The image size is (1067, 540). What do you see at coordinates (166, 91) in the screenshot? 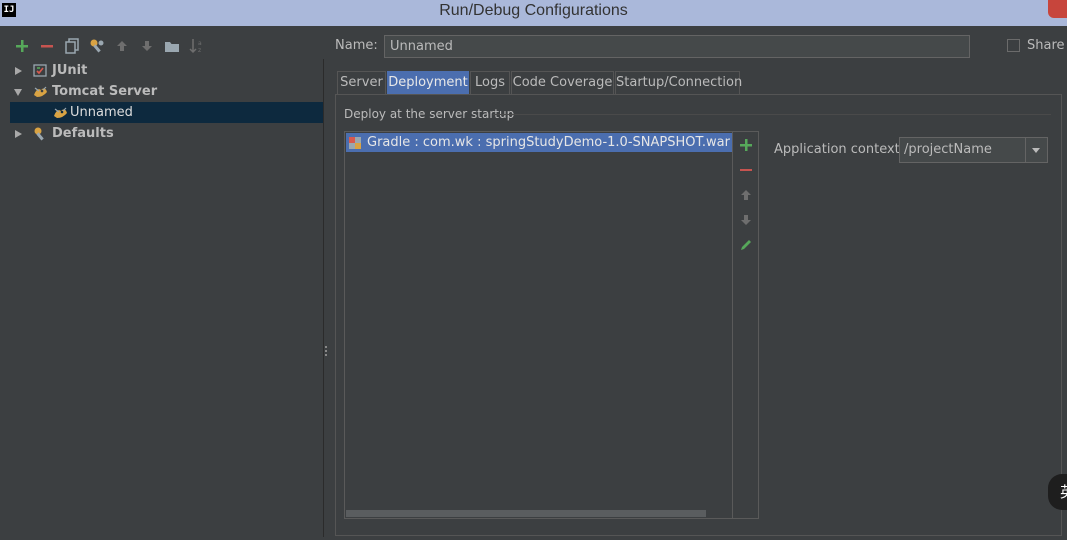
I see `tree-item-tomcat-server: Tomcat Server` at bounding box center [166, 91].